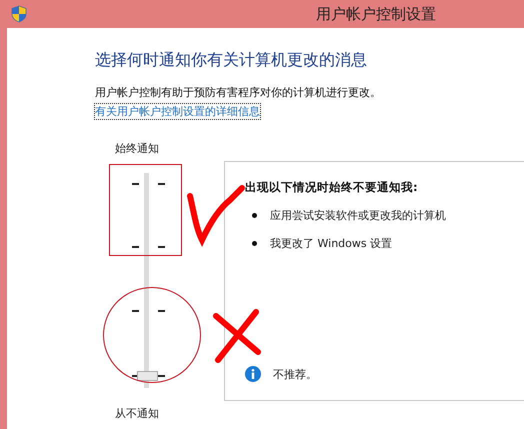 The height and width of the screenshot is (429, 524). Describe the element at coordinates (376, 14) in the screenshot. I see `window-title: 用户帐户控制设置` at that location.